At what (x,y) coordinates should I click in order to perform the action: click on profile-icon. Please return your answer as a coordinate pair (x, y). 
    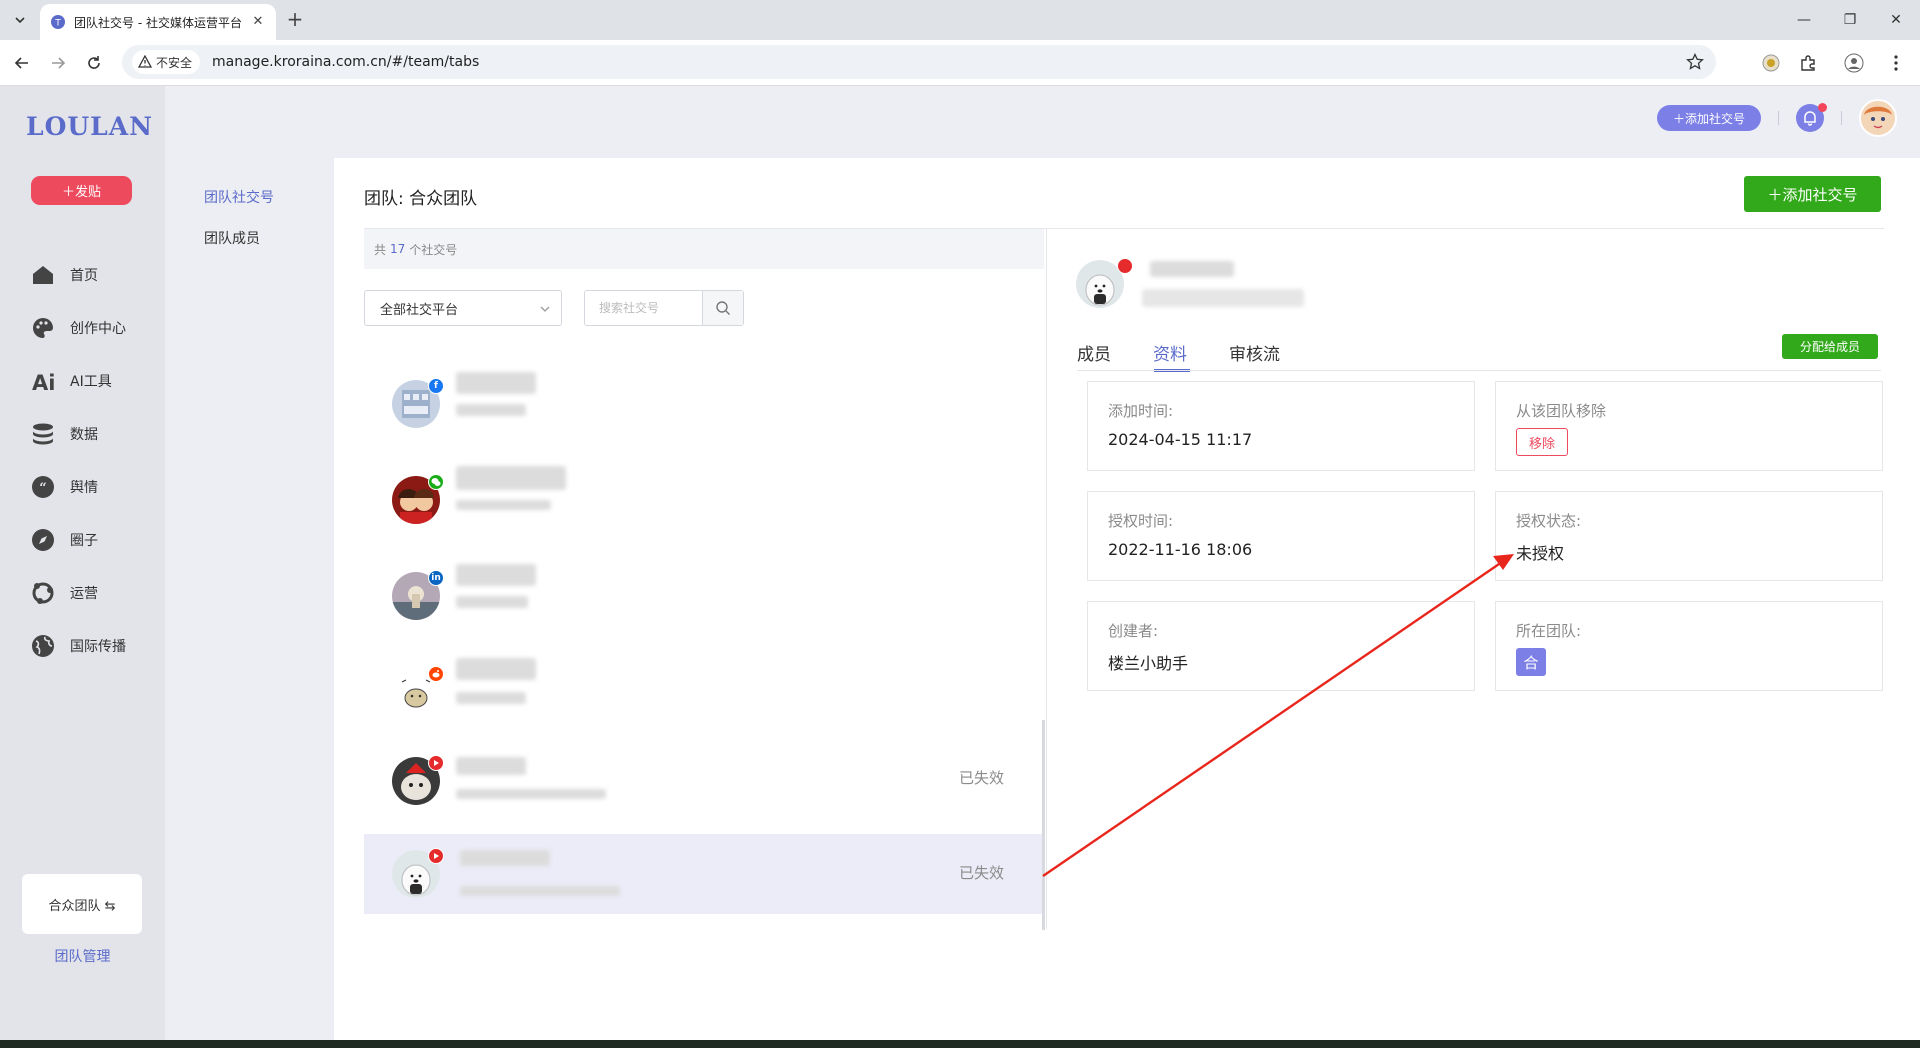
    Looking at the image, I should click on (1854, 63).